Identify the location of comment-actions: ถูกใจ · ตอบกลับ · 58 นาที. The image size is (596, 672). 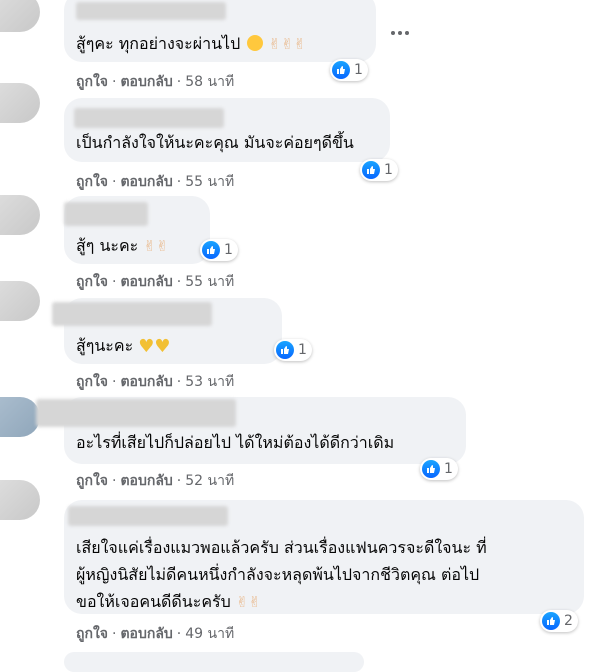
(155, 82).